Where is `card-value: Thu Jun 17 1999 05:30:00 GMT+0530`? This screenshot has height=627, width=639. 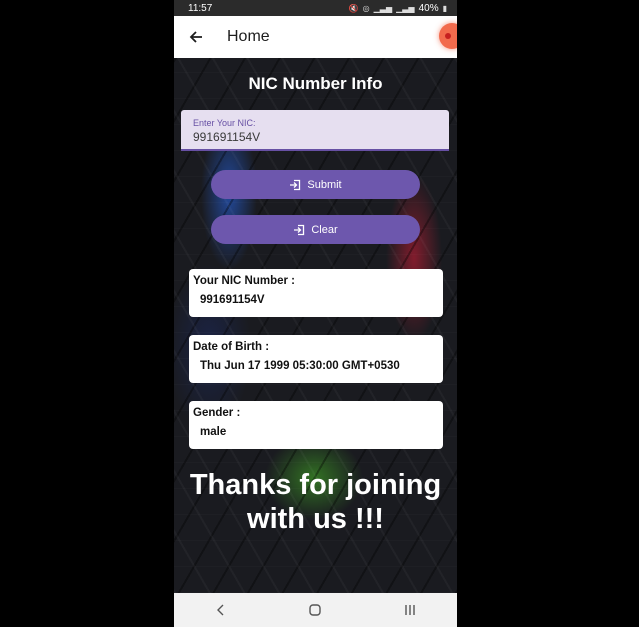
card-value: Thu Jun 17 1999 05:30:00 GMT+0530 is located at coordinates (300, 366).